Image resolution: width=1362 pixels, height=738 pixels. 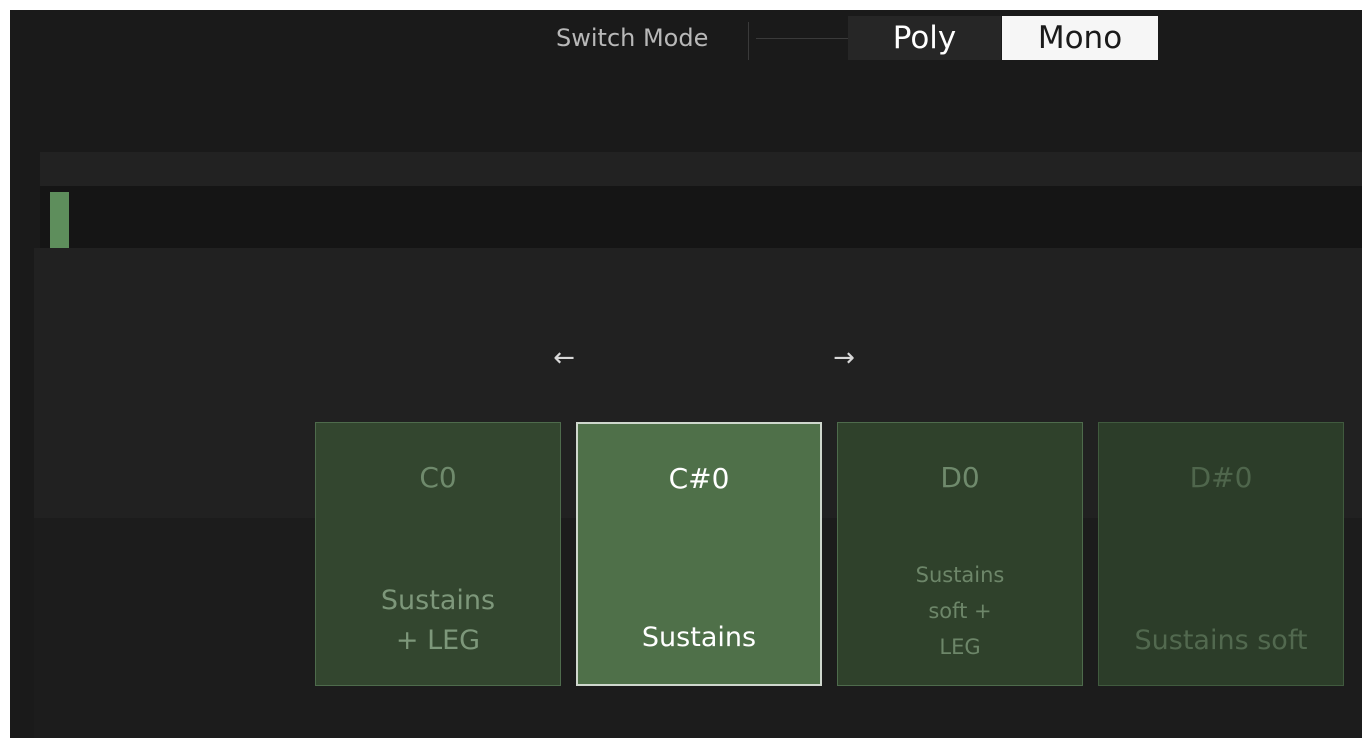 I want to click on articulation-label: Sustains, so click(x=699, y=638).